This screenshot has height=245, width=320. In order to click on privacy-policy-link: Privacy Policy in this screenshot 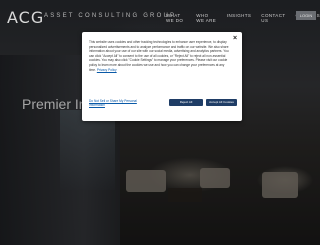, I will do `click(107, 70)`.